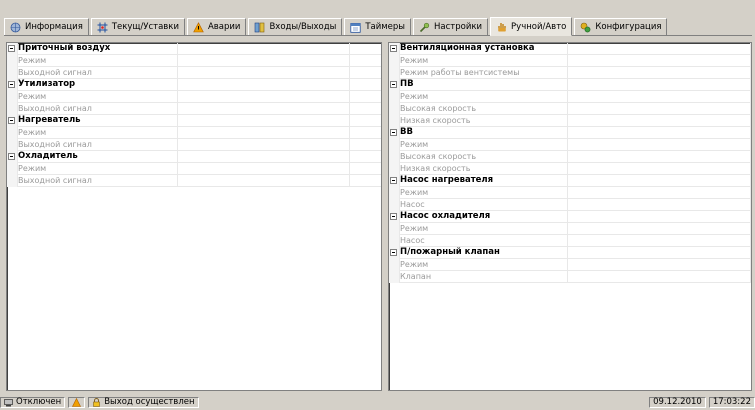 This screenshot has width=755, height=410. What do you see at coordinates (531, 26) in the screenshot?
I see `tab-hand: Ручной/Авто` at bounding box center [531, 26].